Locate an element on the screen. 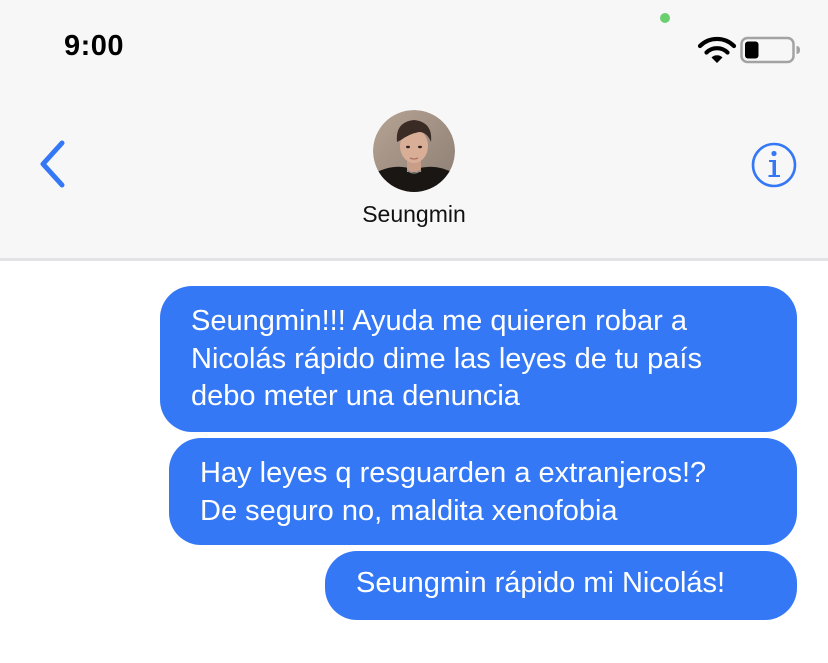  avatar is located at coordinates (414, 151).